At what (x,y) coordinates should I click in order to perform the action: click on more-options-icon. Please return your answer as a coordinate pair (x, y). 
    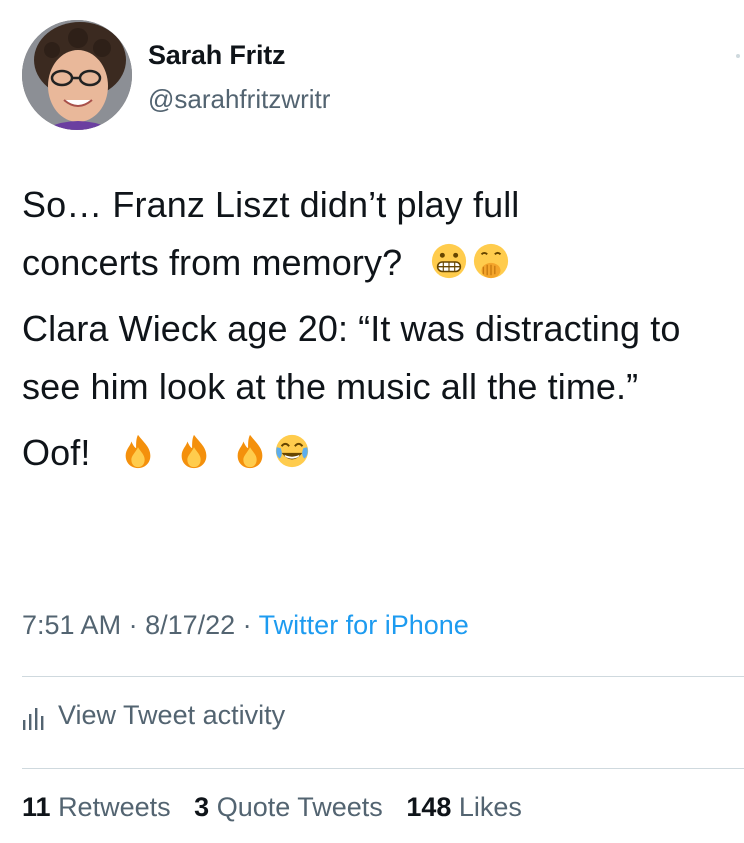
    Looking at the image, I should click on (738, 56).